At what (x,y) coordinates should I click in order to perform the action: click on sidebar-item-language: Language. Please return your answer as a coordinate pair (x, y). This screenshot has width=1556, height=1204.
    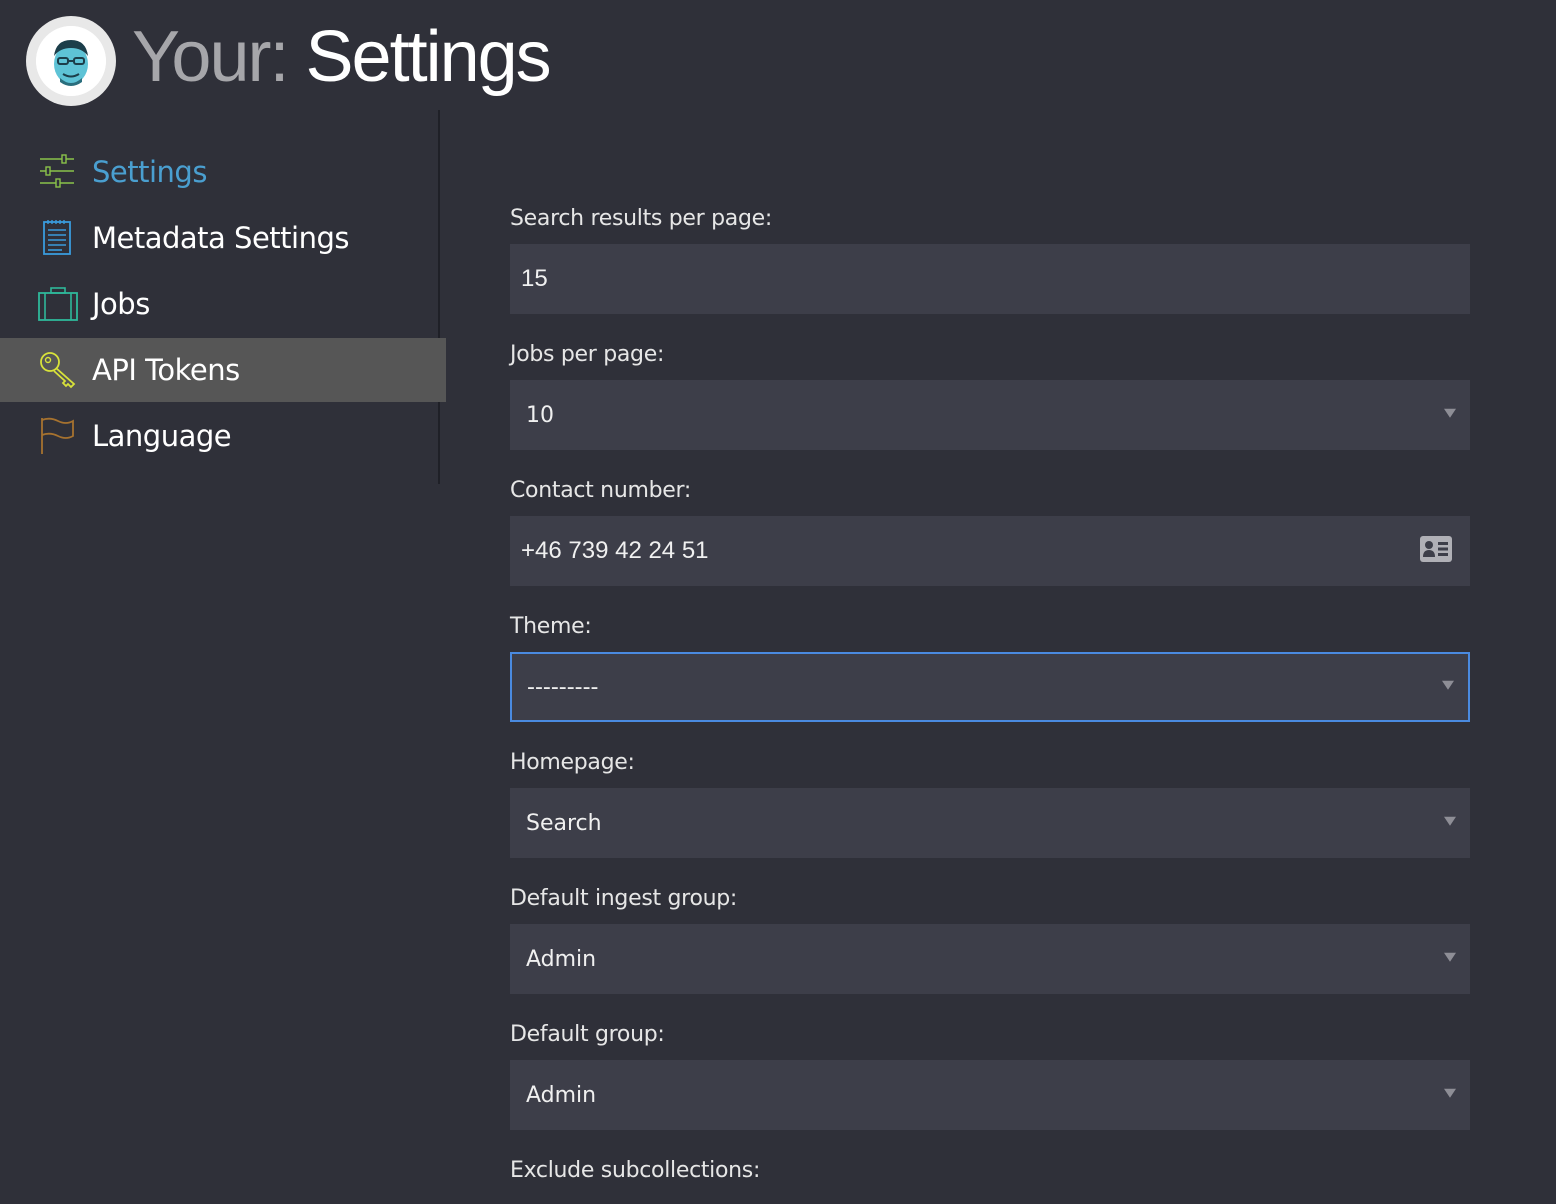
    Looking at the image, I should click on (223, 436).